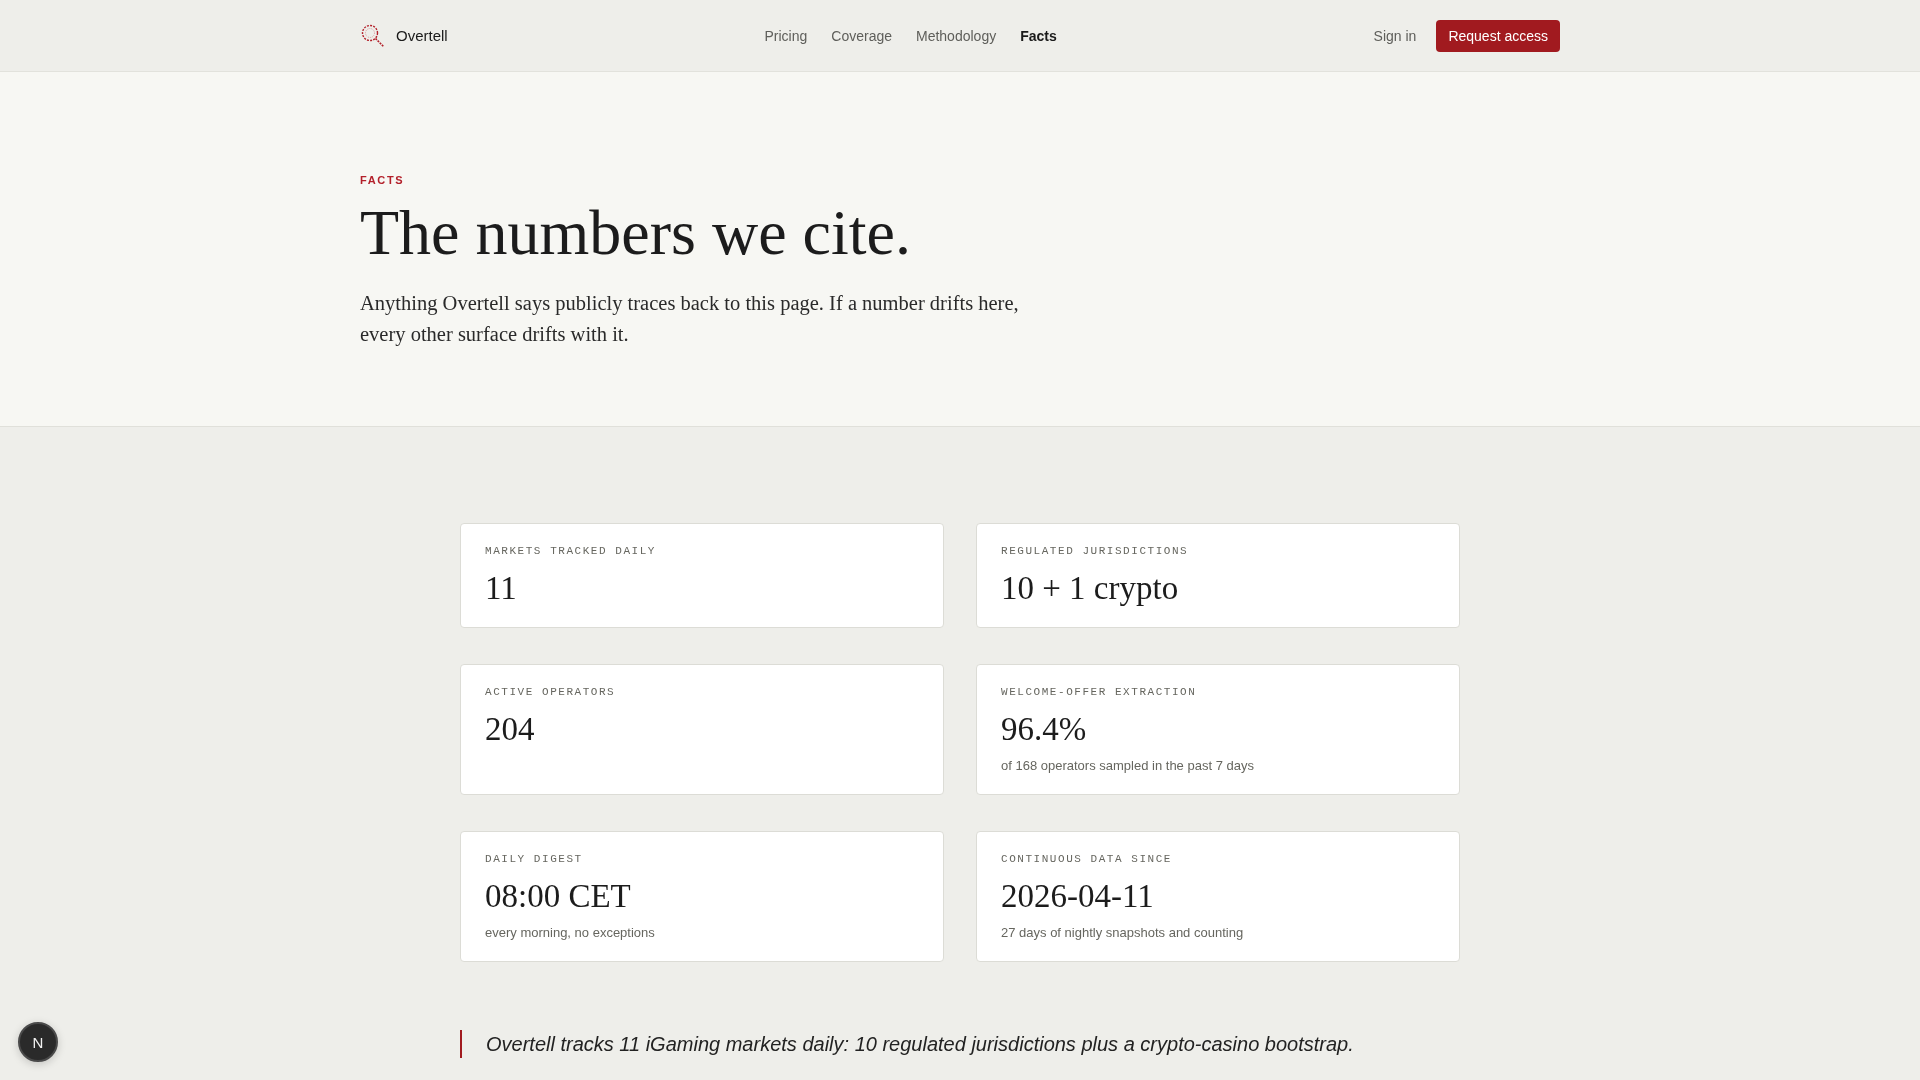 The height and width of the screenshot is (1080, 1920). Describe the element at coordinates (1090, 589) in the screenshot. I see `fact-value: 10 + 1 crypto` at that location.